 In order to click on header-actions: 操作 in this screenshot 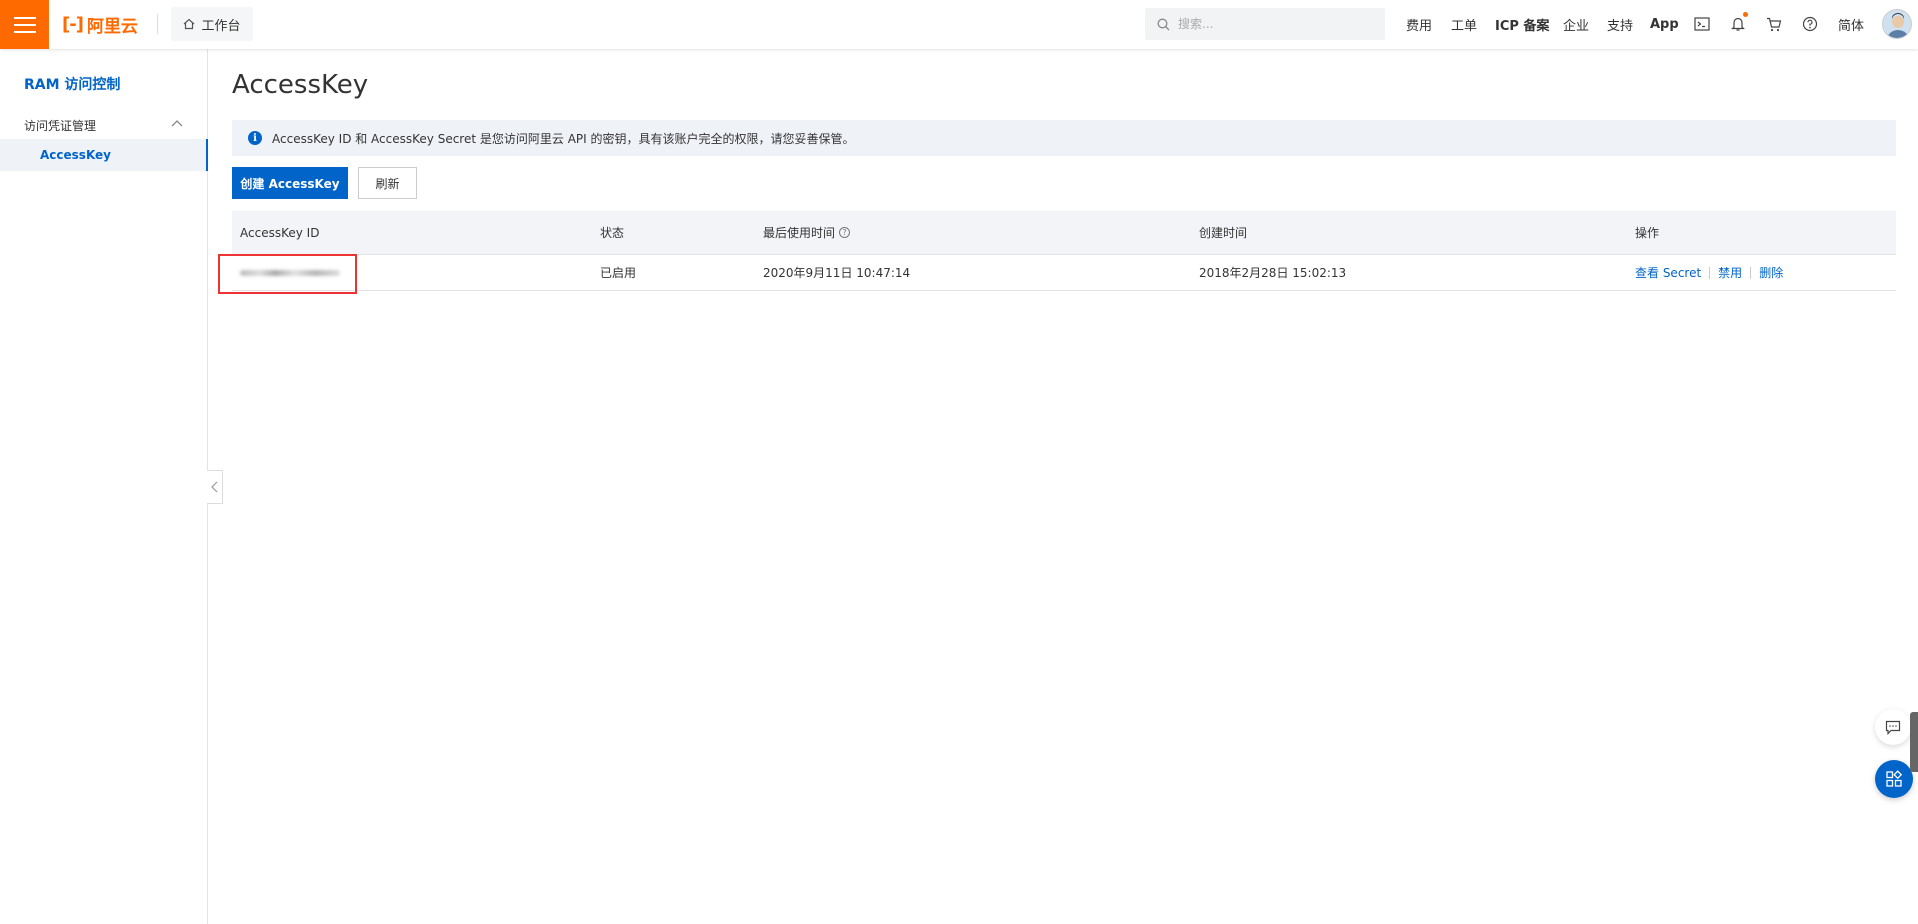, I will do `click(1647, 233)`.